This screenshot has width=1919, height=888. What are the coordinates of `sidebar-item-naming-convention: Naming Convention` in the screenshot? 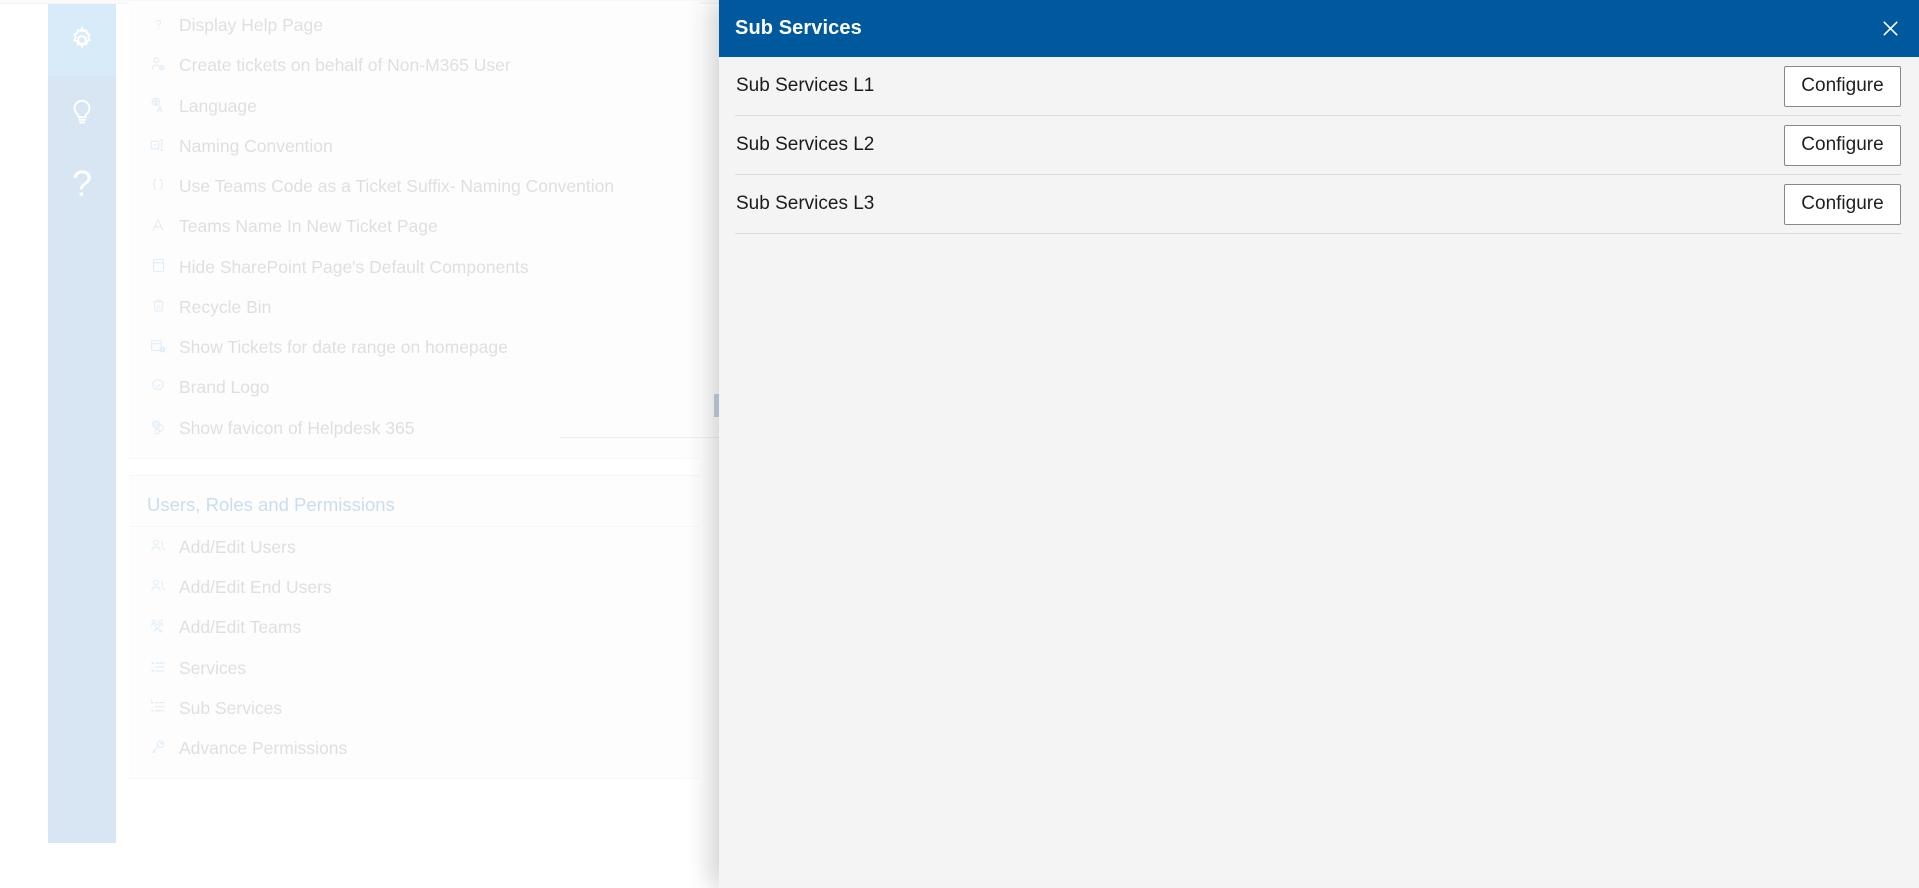 It's located at (414, 146).